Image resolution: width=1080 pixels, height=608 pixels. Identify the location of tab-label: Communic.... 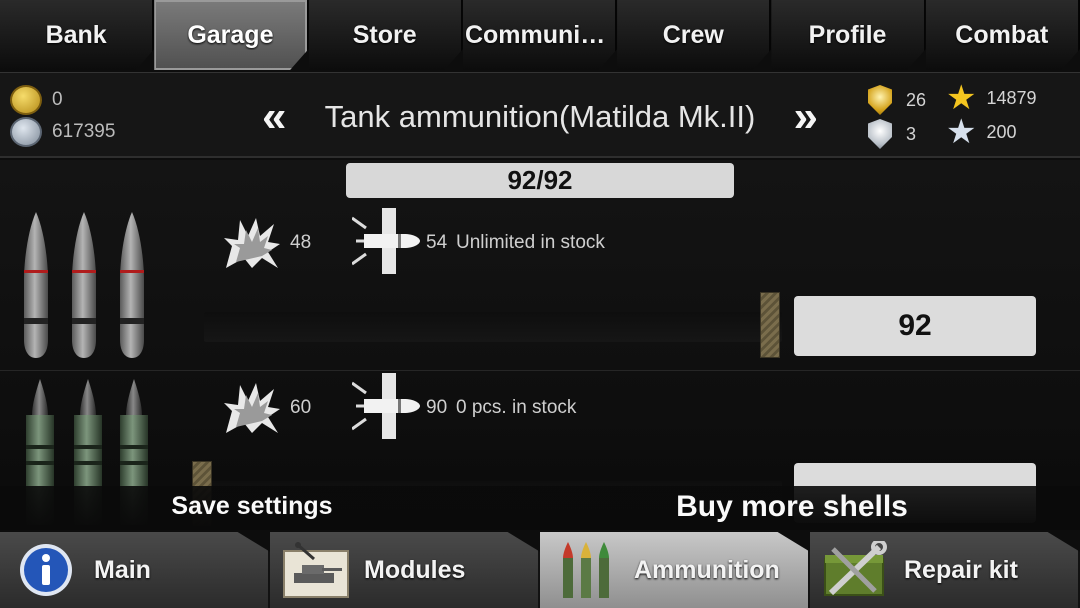
(538, 34).